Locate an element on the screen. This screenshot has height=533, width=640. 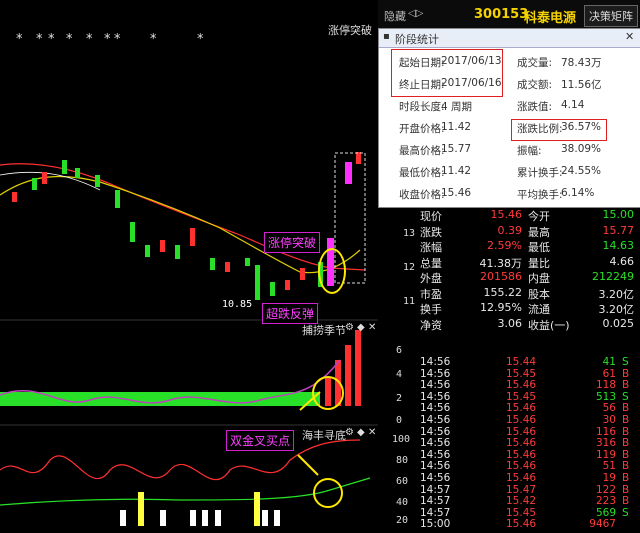
quote-row: 总量 41.38万 量比 4.66 is located at coordinates (530, 262).